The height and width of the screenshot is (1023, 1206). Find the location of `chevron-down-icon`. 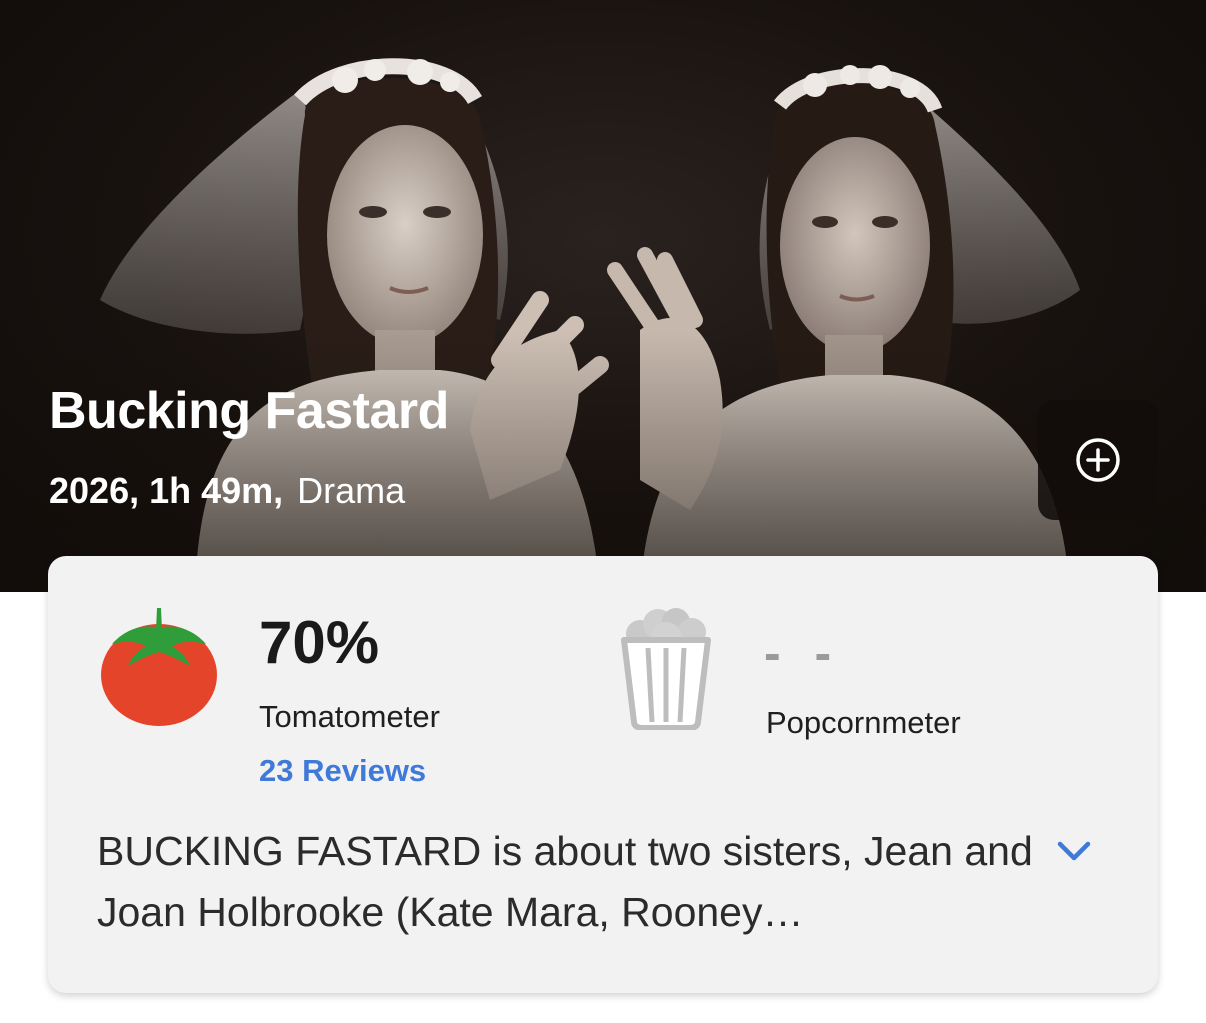

chevron-down-icon is located at coordinates (1074, 851).